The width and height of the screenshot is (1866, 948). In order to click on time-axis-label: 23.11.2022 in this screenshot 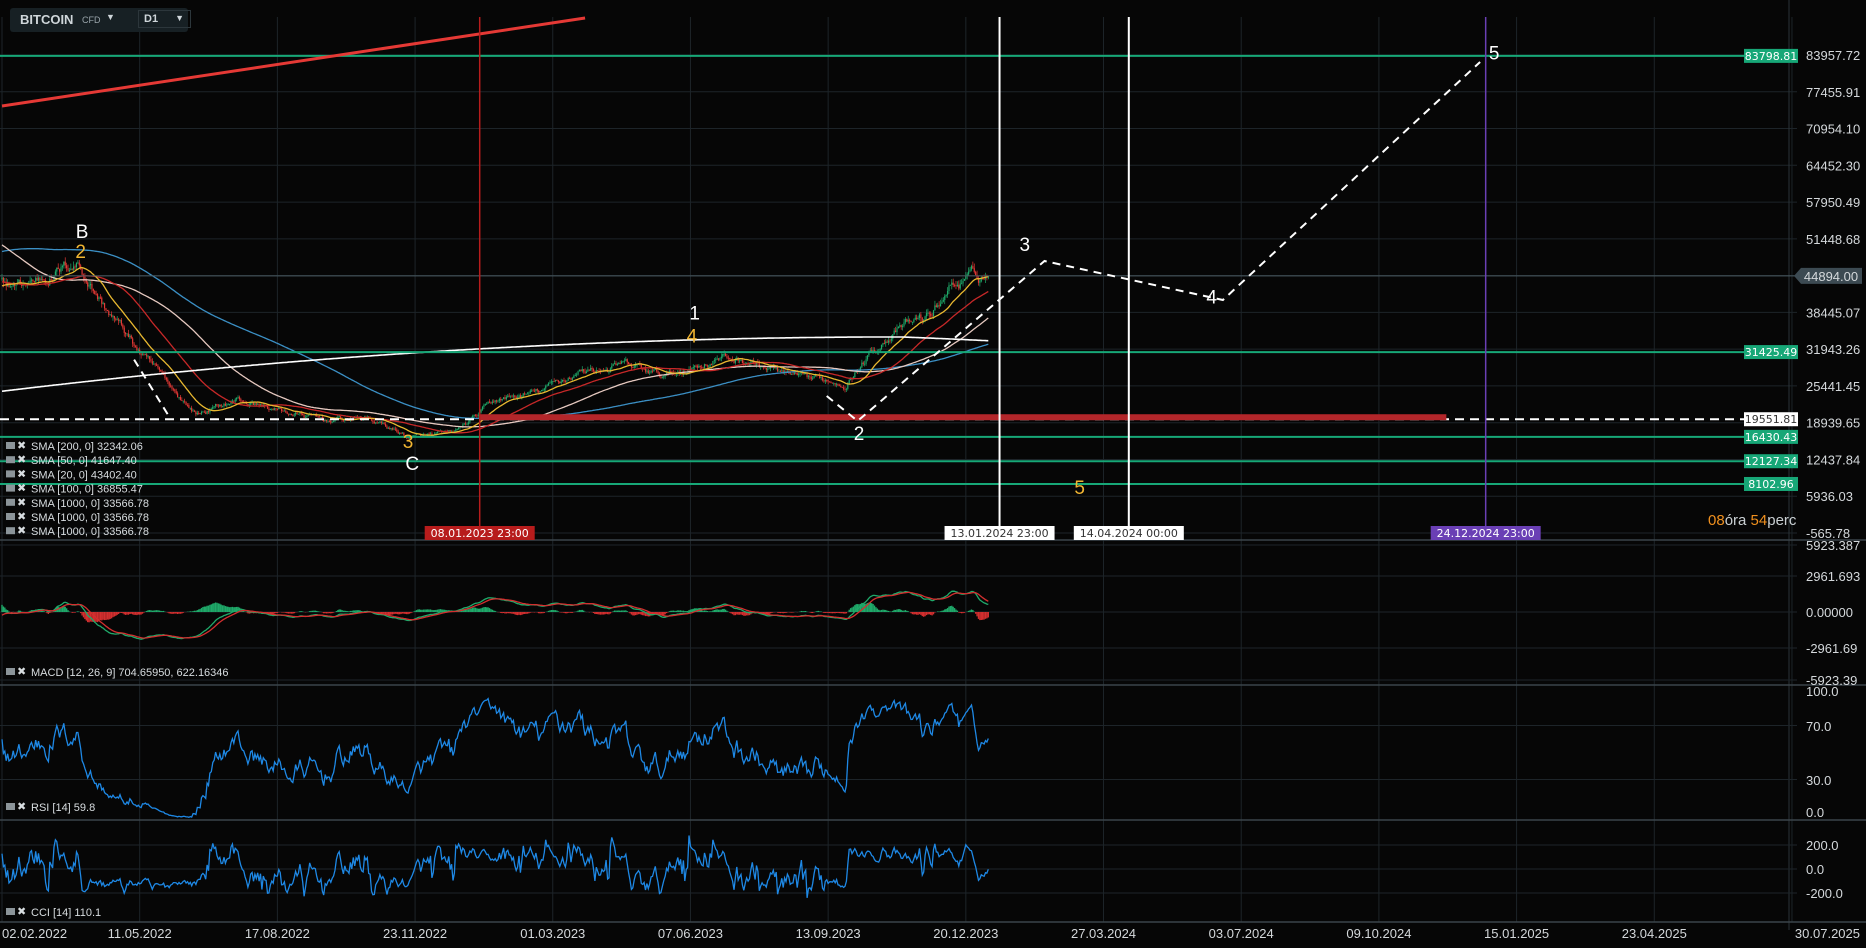, I will do `click(415, 933)`.